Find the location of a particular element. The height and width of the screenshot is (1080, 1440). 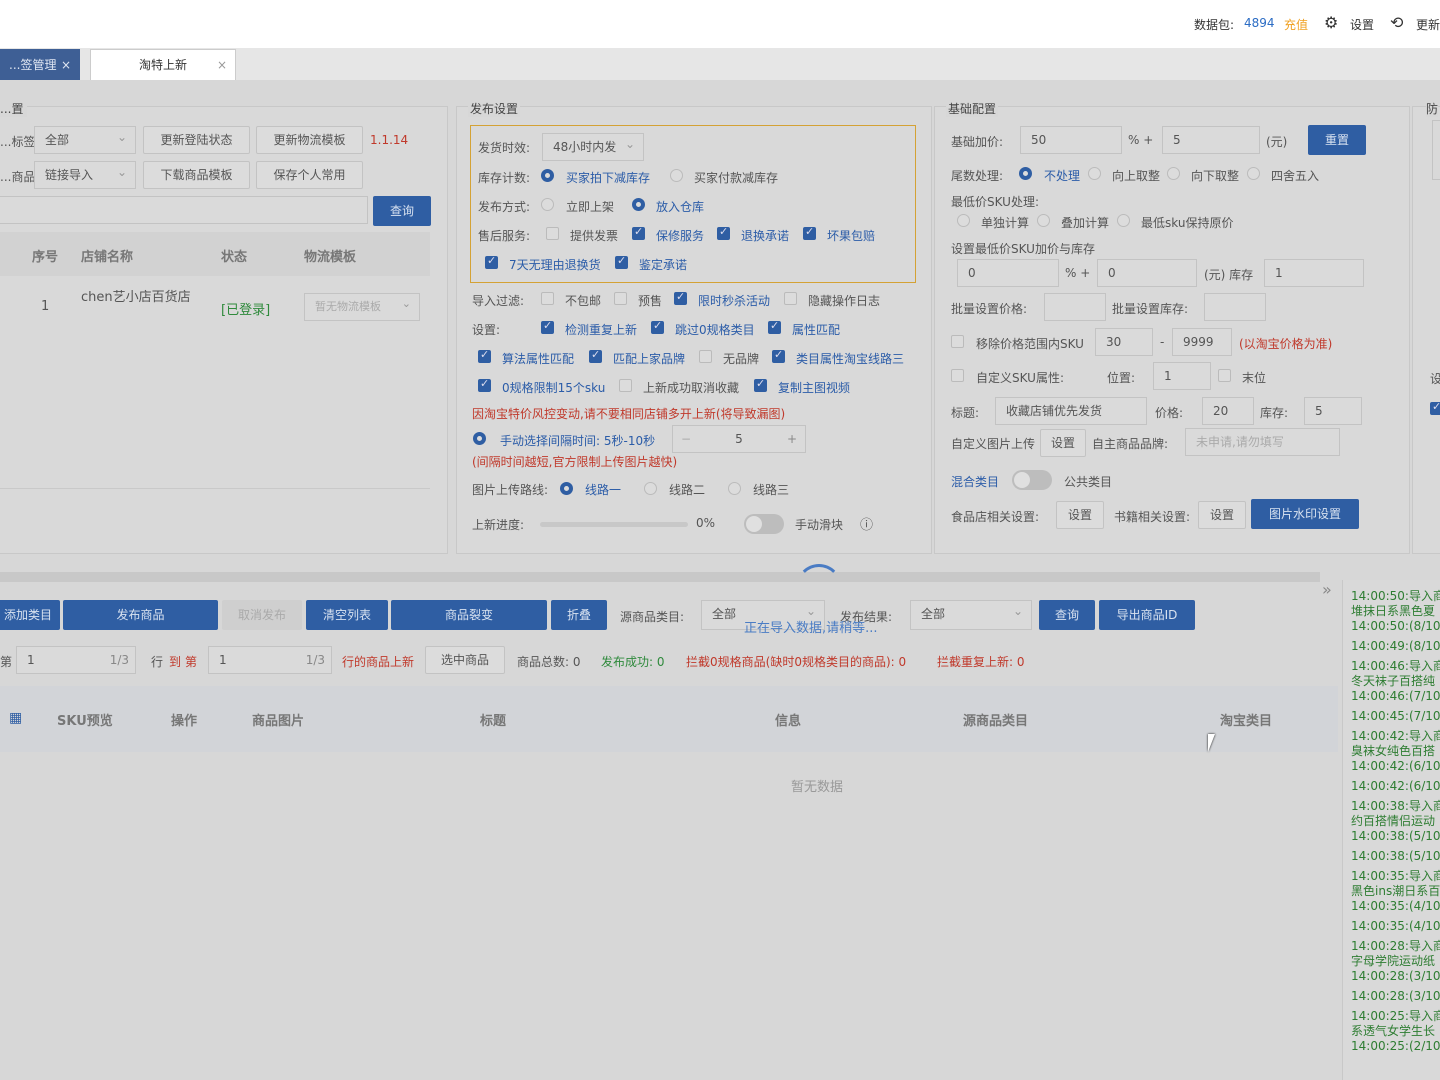

mode-opt1-radio is located at coordinates (547, 204).